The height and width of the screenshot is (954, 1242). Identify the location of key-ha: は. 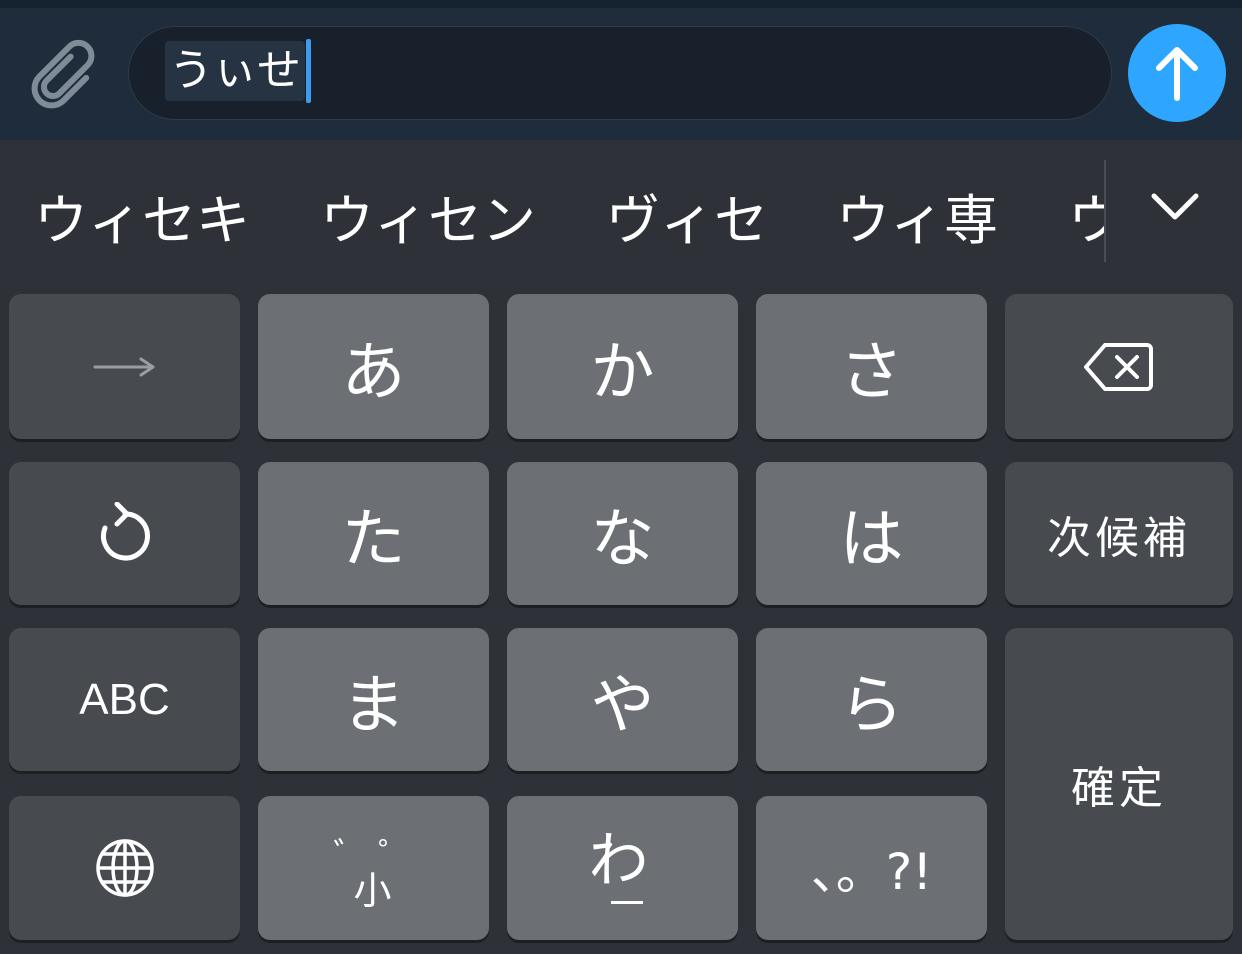
(871, 533).